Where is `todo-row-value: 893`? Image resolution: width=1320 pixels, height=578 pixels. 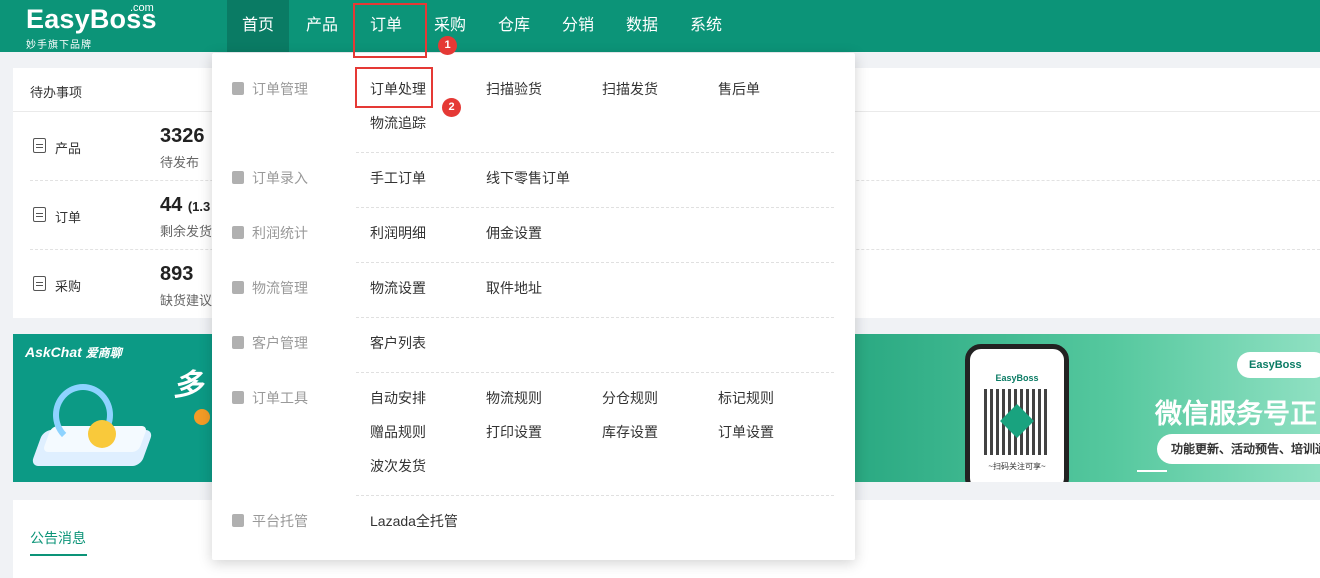
todo-row-value: 893 is located at coordinates (176, 274).